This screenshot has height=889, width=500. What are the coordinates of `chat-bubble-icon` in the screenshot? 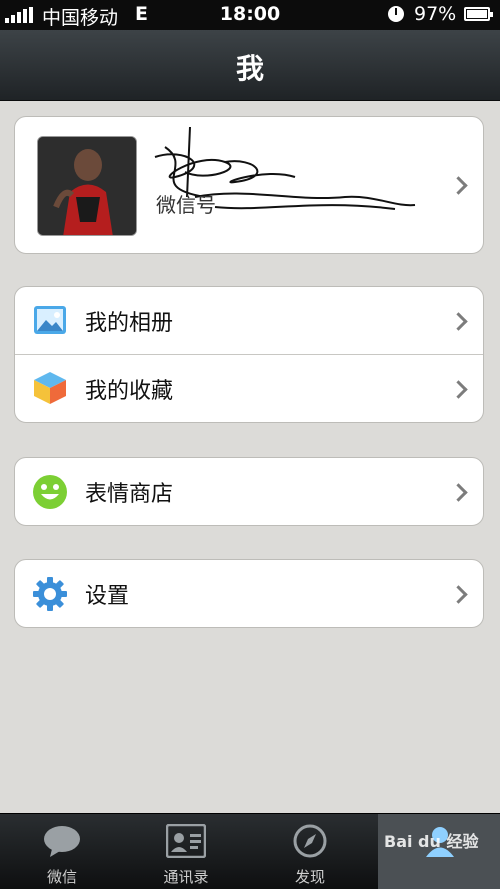 It's located at (62, 841).